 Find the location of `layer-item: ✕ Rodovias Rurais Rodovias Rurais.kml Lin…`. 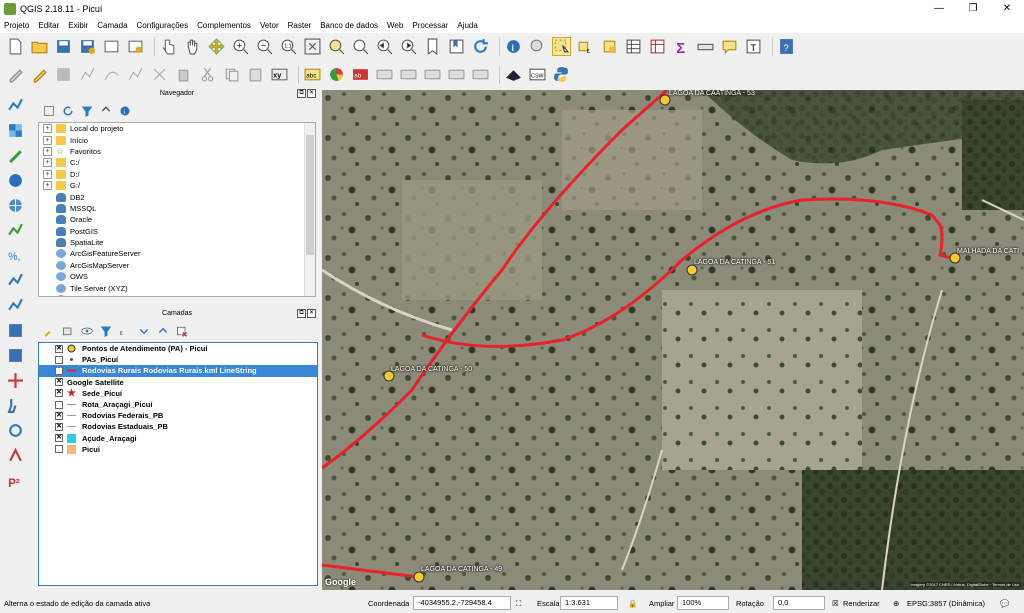

layer-item: ✕ Rodovias Rurais Rodovias Rurais.kml Lin… is located at coordinates (178, 371).